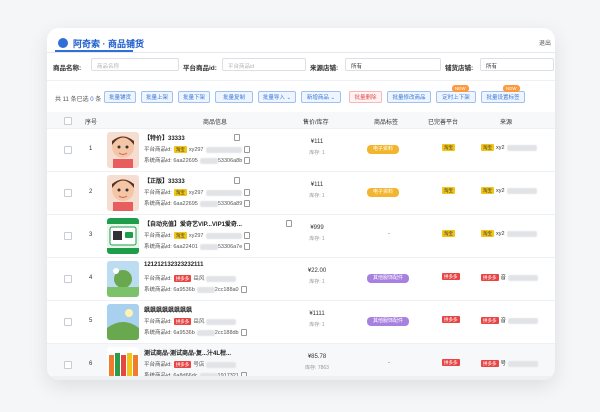  Describe the element at coordinates (451, 319) in the screenshot. I see `platform-badge: 拼多多` at that location.